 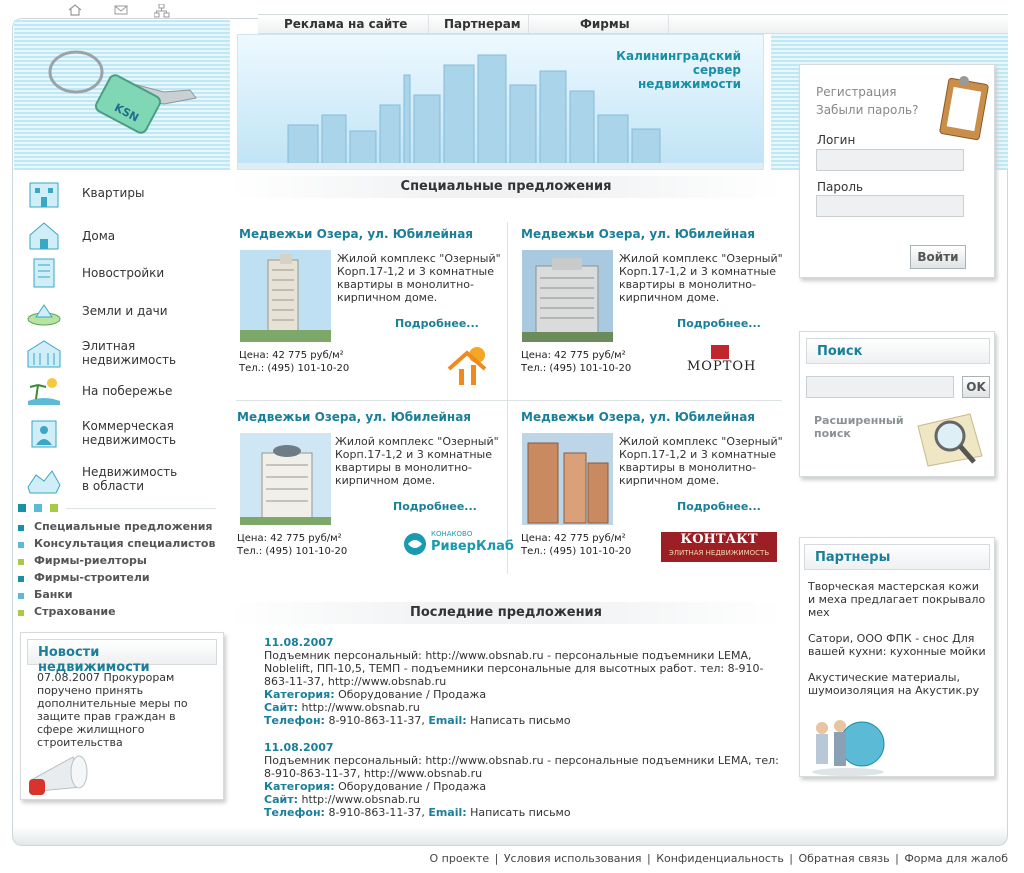 What do you see at coordinates (121, 353) in the screenshot?
I see `menu-item-elite: Элитная недвижимость` at bounding box center [121, 353].